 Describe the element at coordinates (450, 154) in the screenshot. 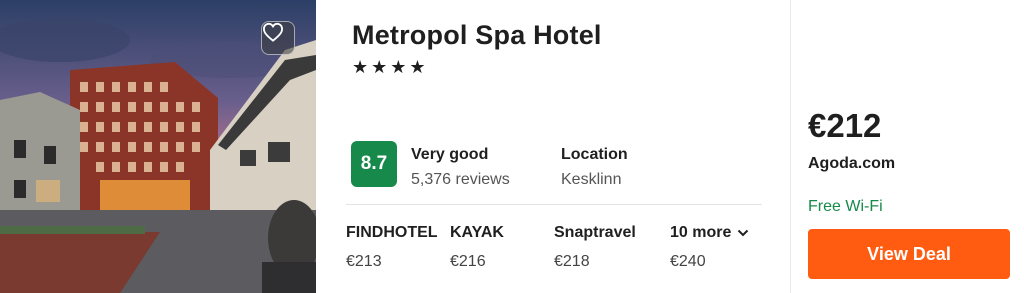

I see `rating-label: Very good` at that location.